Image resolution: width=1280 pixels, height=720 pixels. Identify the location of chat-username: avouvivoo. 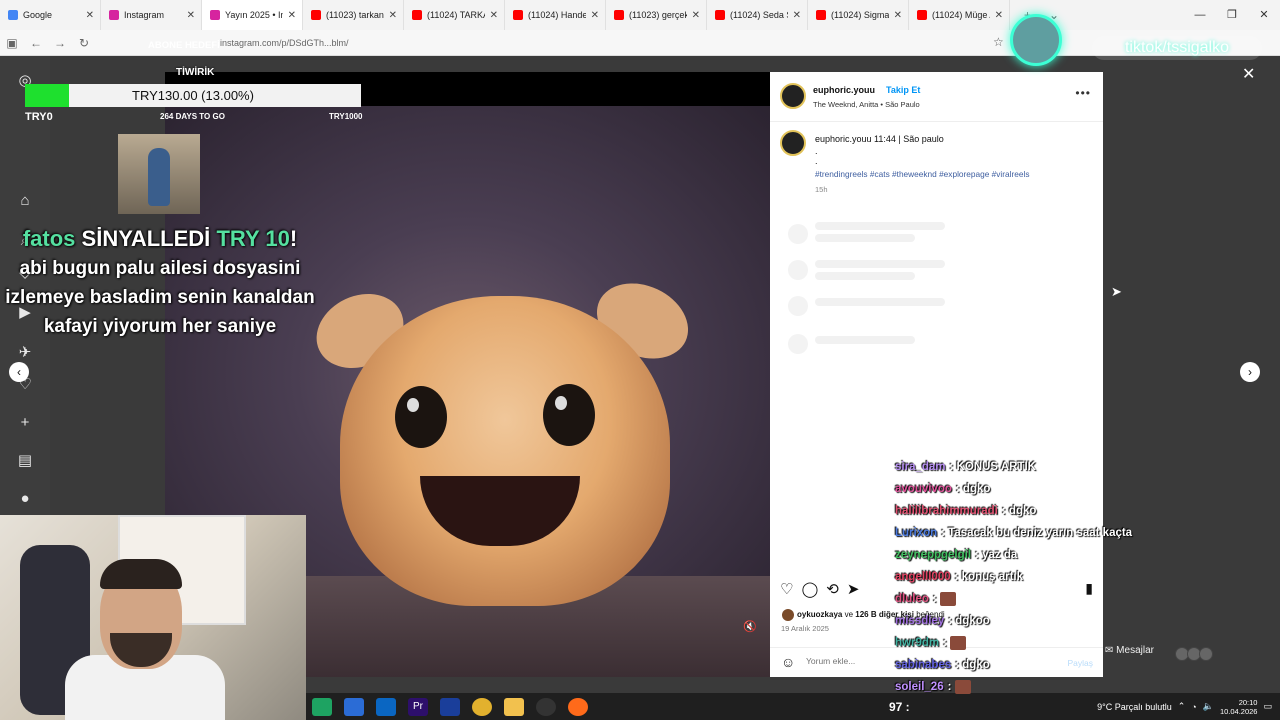
(923, 489).